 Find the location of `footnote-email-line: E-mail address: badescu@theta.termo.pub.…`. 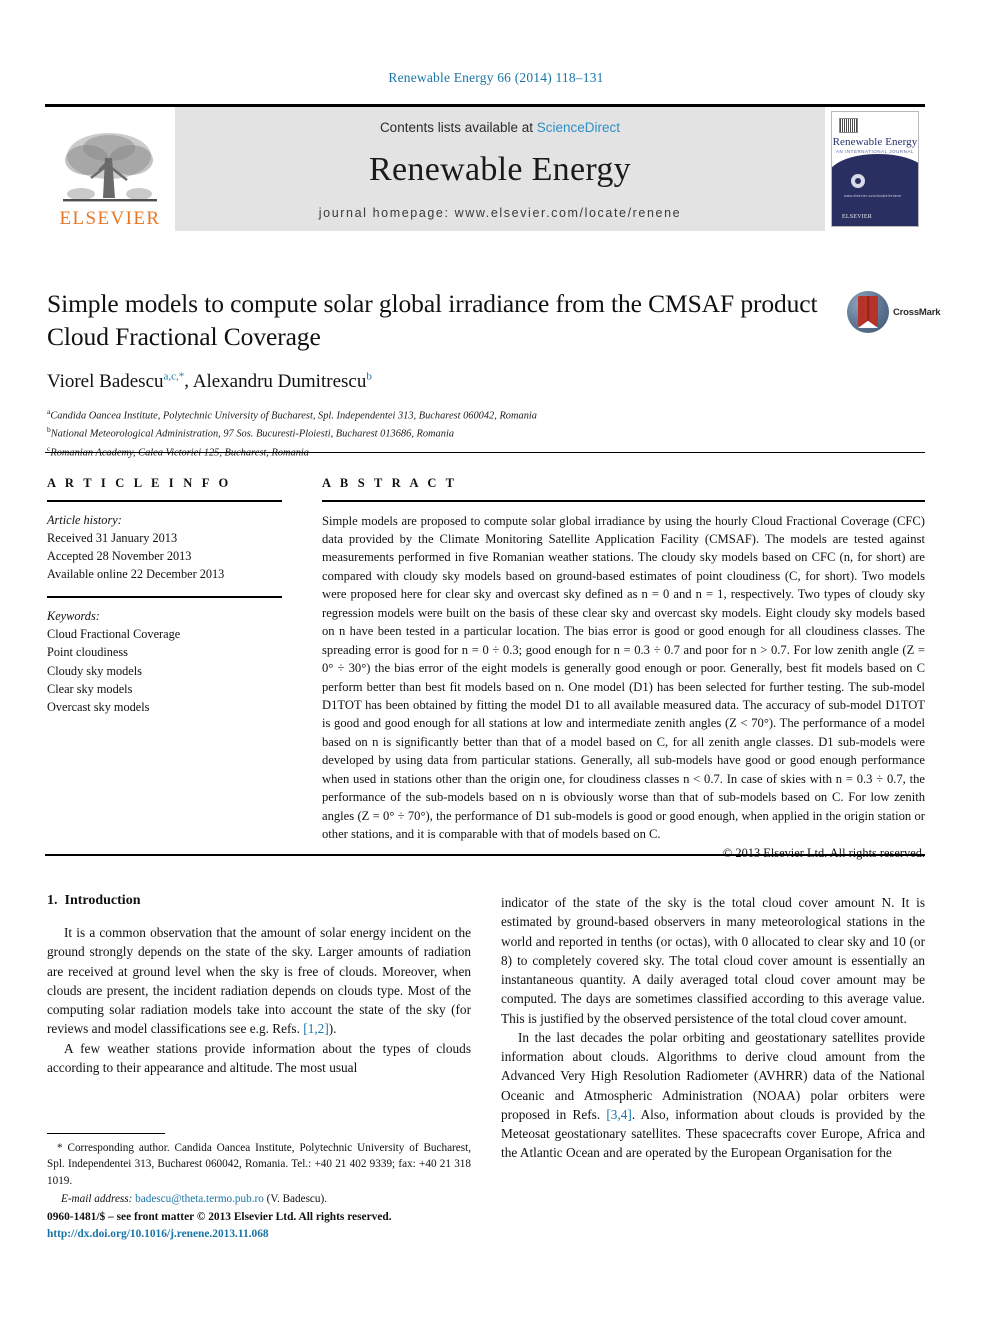

footnote-email-line: E-mail address: badescu@theta.termo.pub.… is located at coordinates (259, 1199).